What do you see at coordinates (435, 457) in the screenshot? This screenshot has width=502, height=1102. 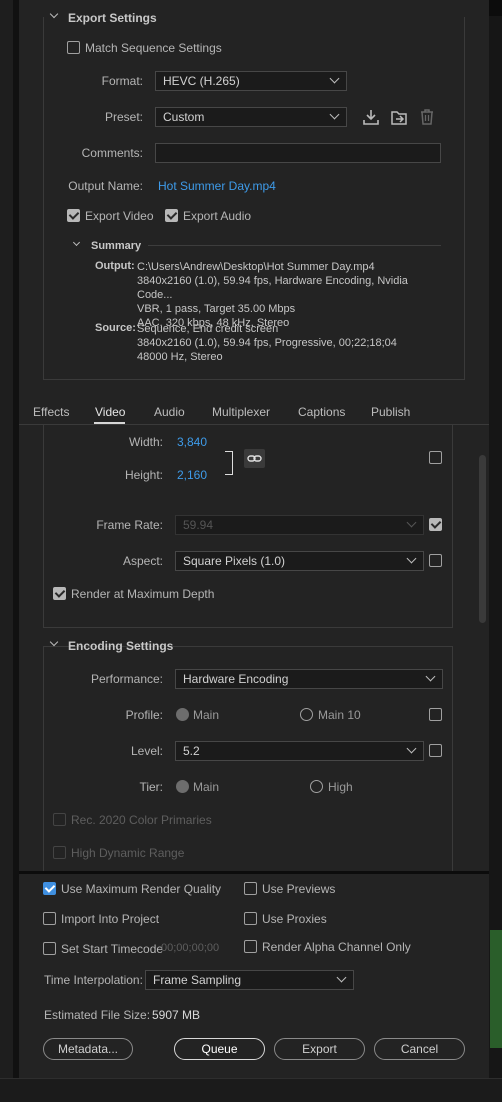 I see `dimensions-override-checkbox` at bounding box center [435, 457].